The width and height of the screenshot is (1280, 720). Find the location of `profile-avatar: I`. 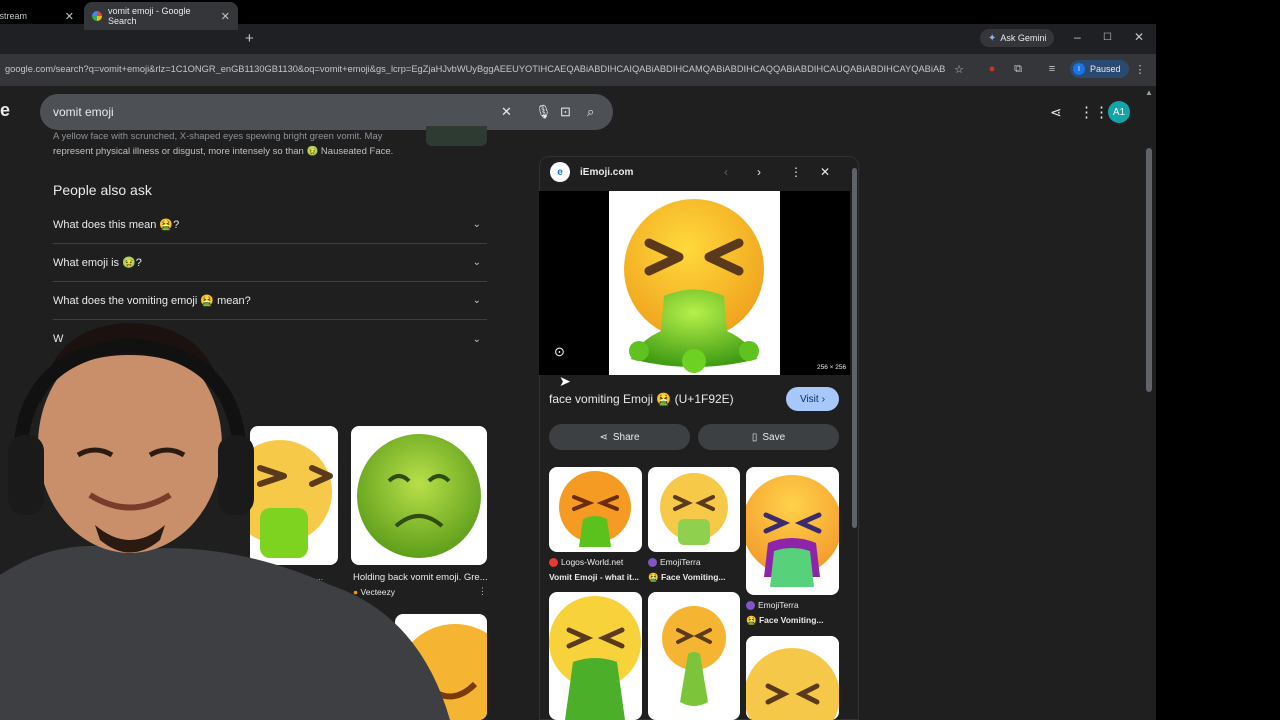

profile-avatar: I is located at coordinates (1079, 69).